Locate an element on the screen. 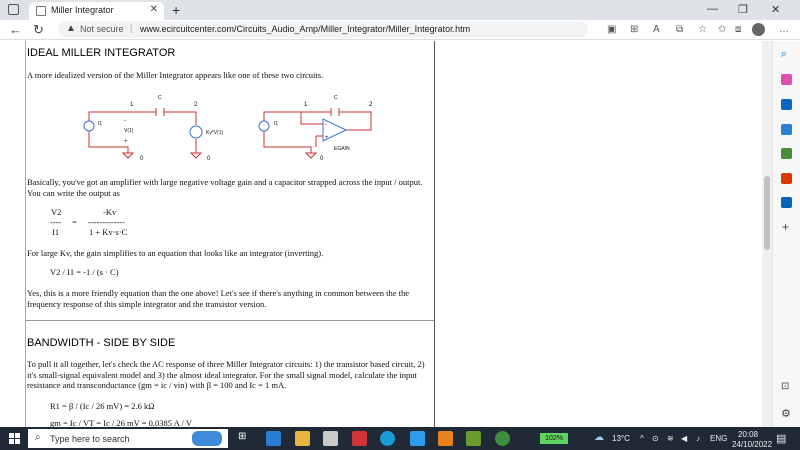  edge-taskbar-icon is located at coordinates (387, 438).